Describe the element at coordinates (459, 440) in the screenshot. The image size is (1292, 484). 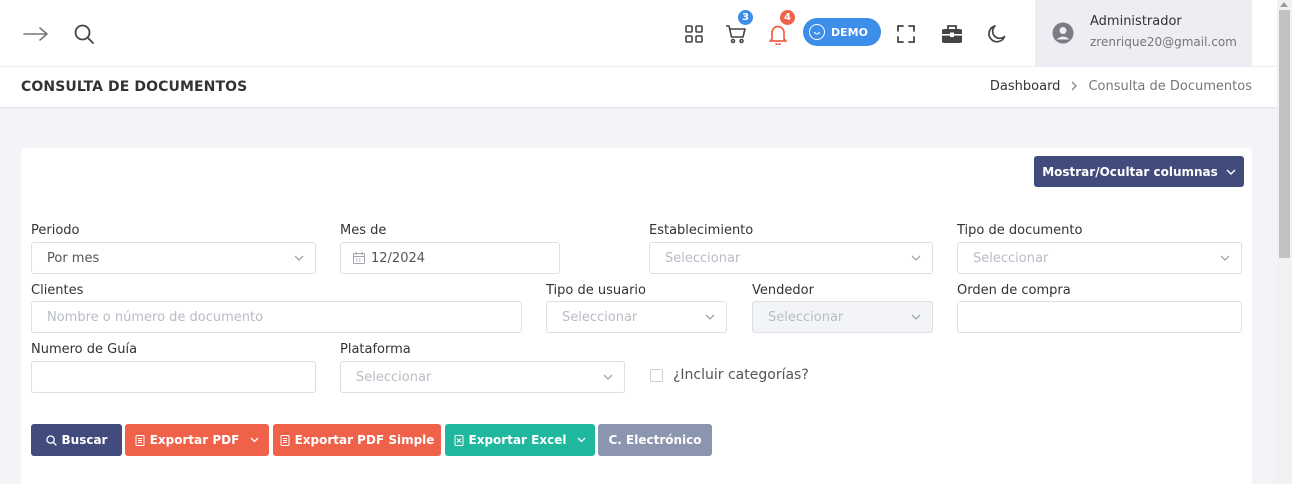
I see `file-excel-icon` at that location.